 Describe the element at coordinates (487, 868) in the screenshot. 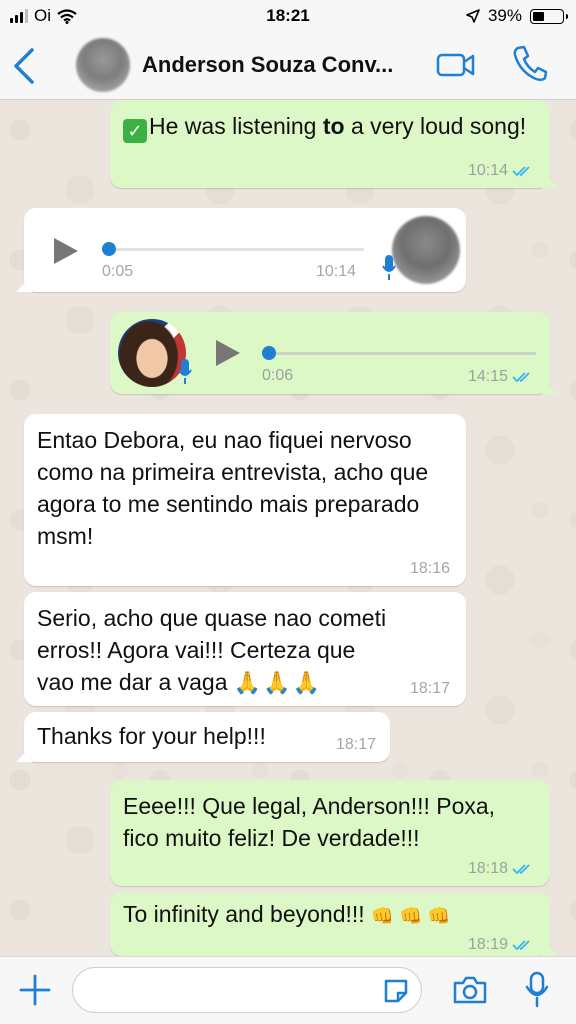

I see `message-time: 18:18` at that location.